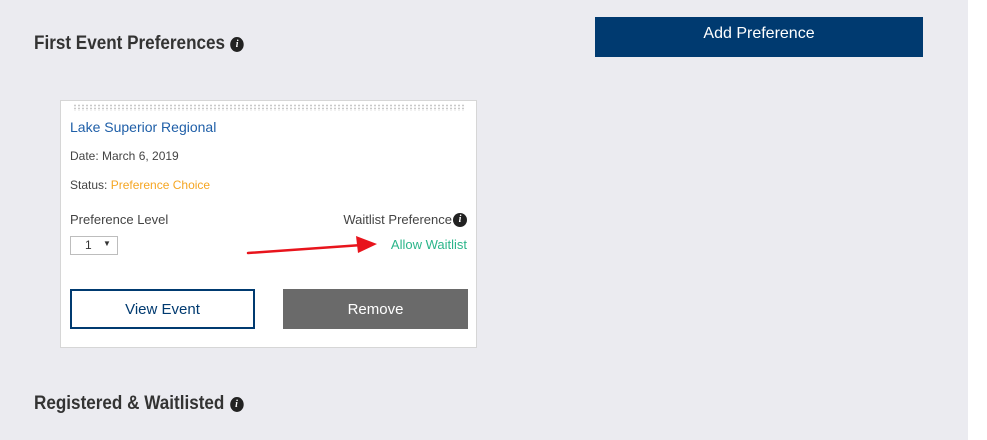  I want to click on event-name-link: Lake Superior Regional, so click(143, 127).